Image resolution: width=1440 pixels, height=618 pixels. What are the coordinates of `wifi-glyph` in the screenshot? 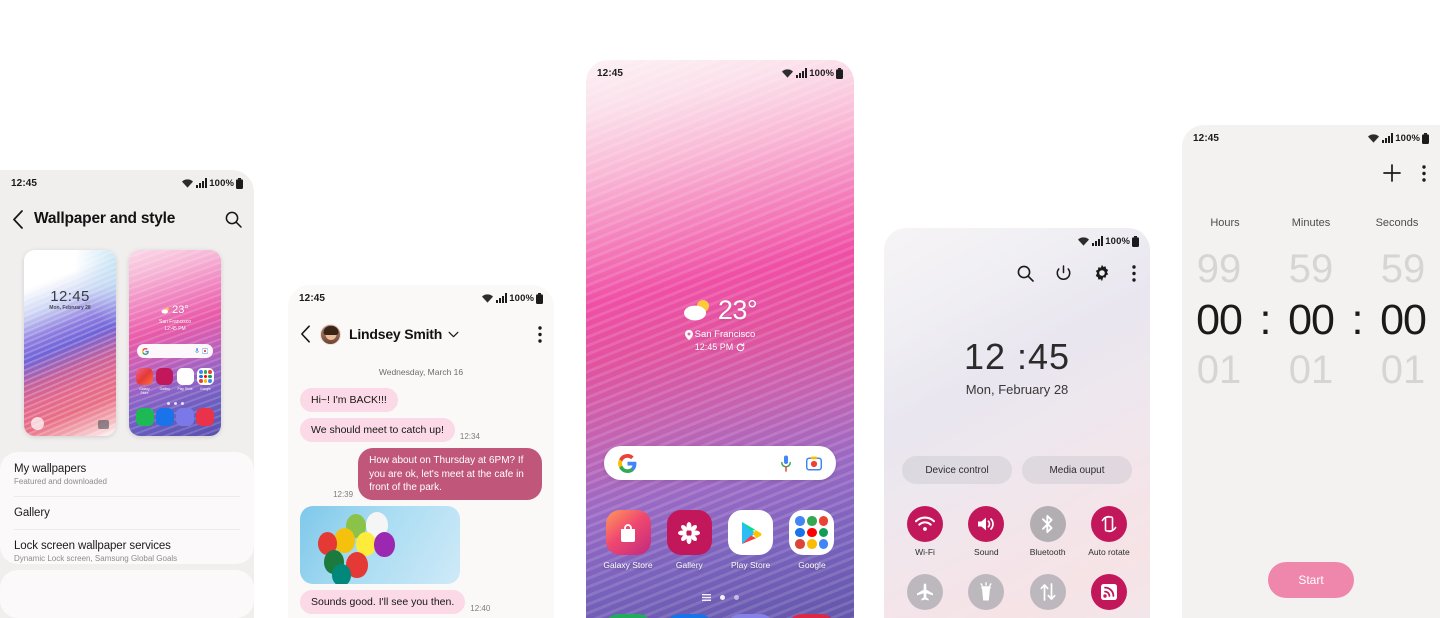 It's located at (925, 523).